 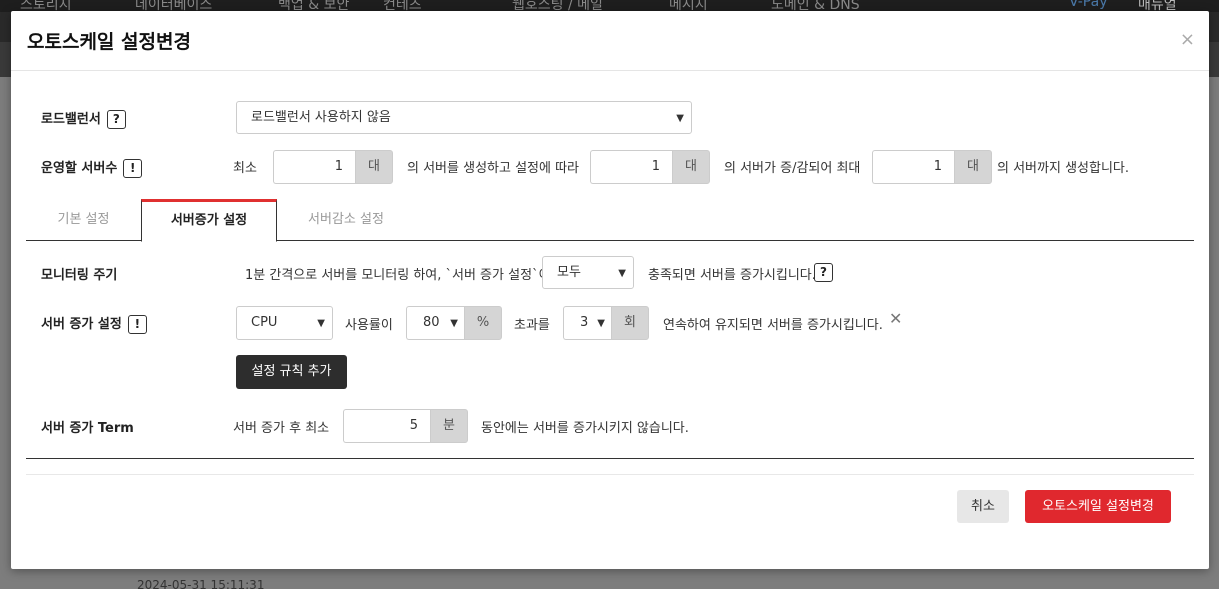 I want to click on max-server-stepper: 1 대, so click(x=932, y=167).